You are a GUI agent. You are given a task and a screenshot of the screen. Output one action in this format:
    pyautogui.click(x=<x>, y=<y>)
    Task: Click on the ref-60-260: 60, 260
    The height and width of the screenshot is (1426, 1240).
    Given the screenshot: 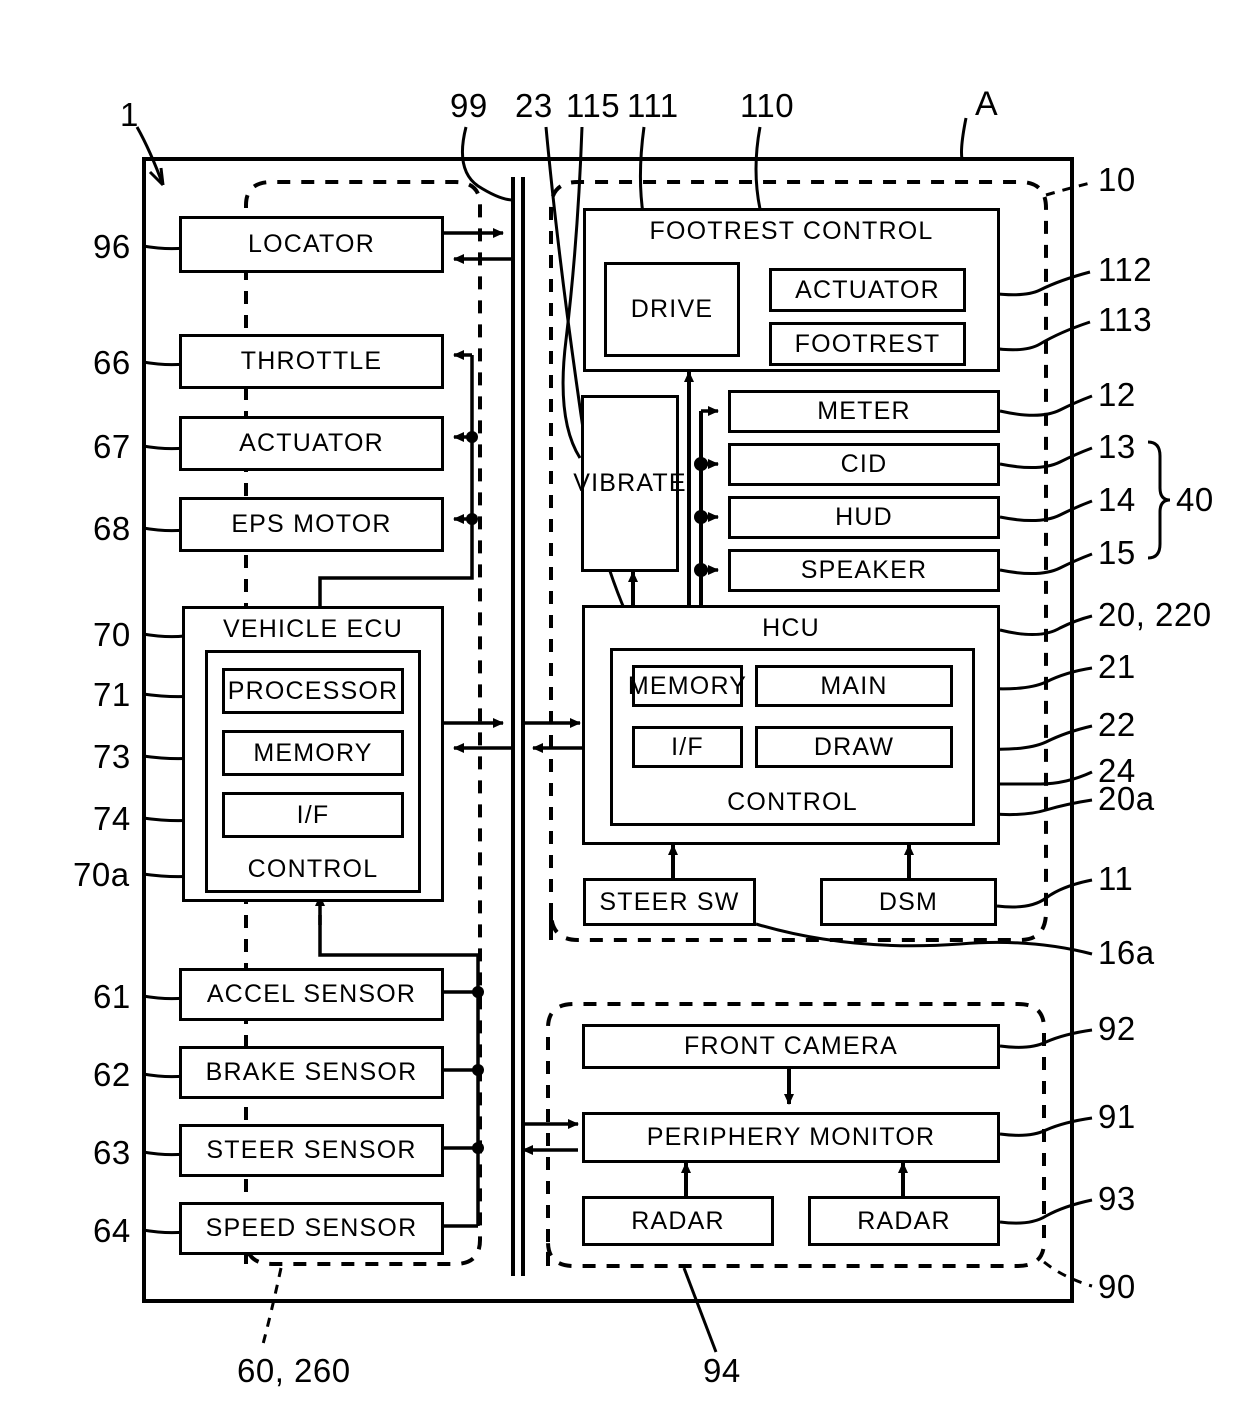 What is the action you would take?
    pyautogui.click(x=294, y=1370)
    